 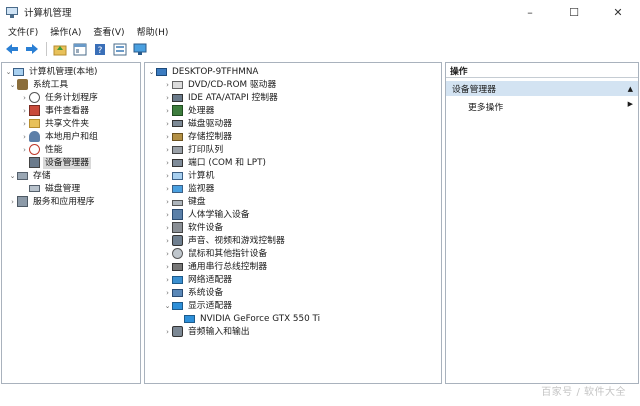 I want to click on menu-help: 帮助(H), so click(x=153, y=31).